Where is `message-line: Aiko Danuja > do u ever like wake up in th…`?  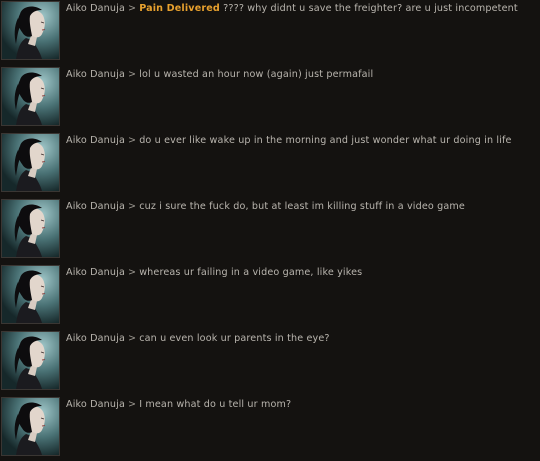
message-line: Aiko Danuja > do u ever like wake up in th… is located at coordinates (289, 140).